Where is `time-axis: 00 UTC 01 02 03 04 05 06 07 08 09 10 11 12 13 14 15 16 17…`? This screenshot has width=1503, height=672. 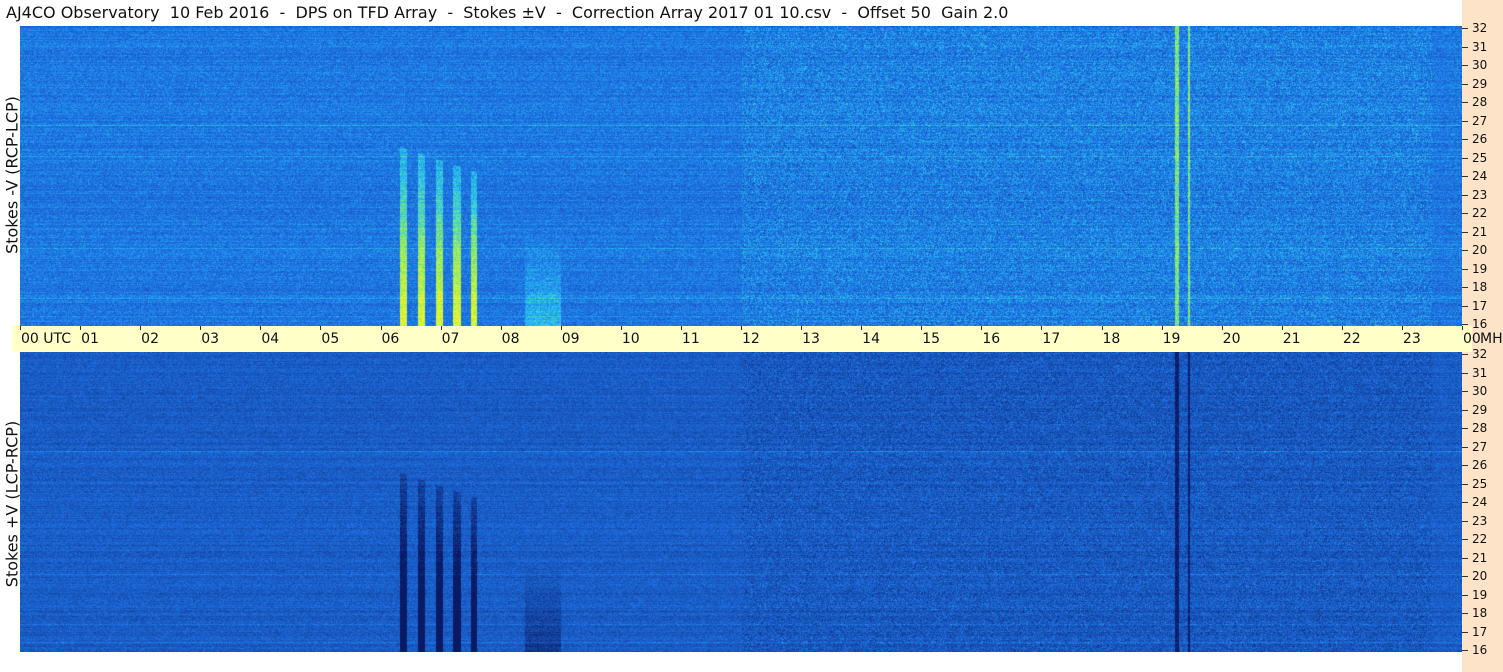 time-axis: 00 UTC 01 02 03 04 05 06 07 08 09 10 11 12 13 14 15 16 17… is located at coordinates (757, 339).